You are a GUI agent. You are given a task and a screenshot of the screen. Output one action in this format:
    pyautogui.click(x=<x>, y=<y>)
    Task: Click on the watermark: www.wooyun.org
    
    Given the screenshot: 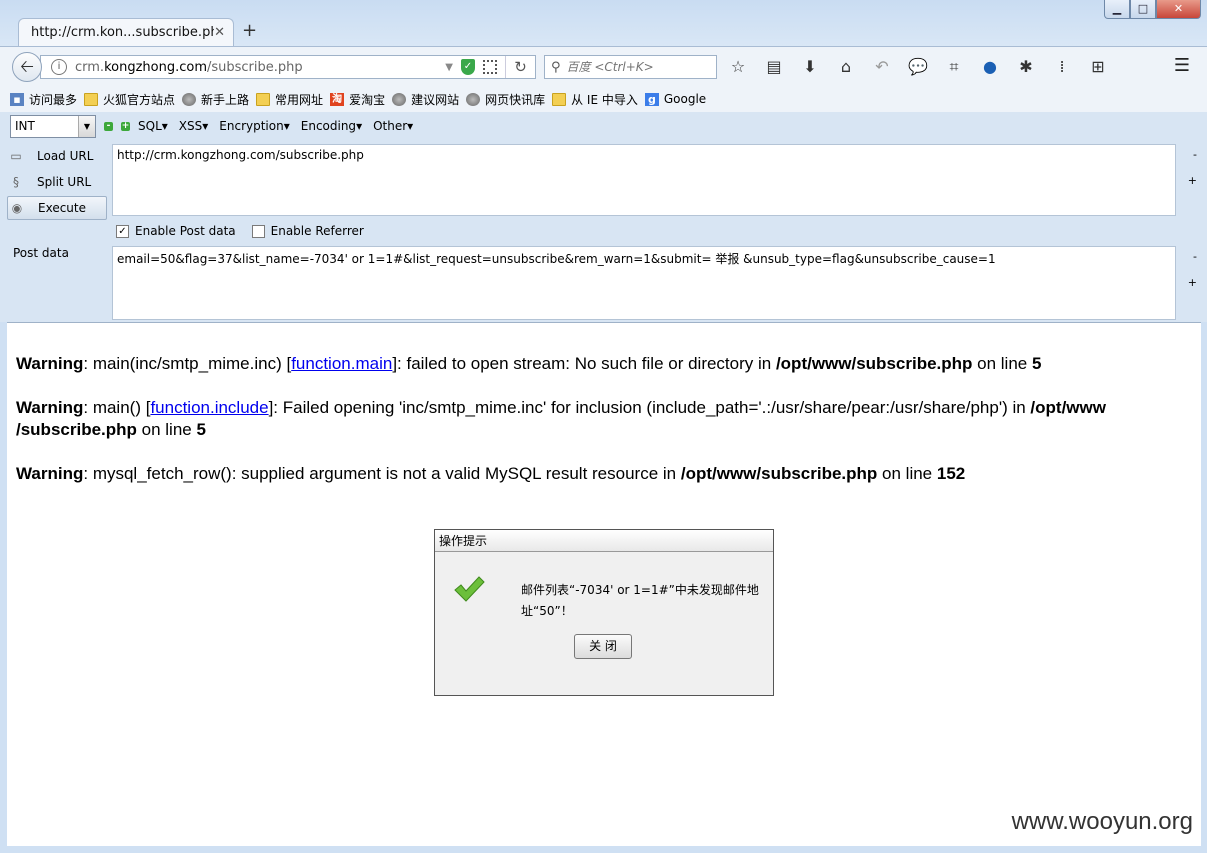 What is the action you would take?
    pyautogui.click(x=1102, y=821)
    